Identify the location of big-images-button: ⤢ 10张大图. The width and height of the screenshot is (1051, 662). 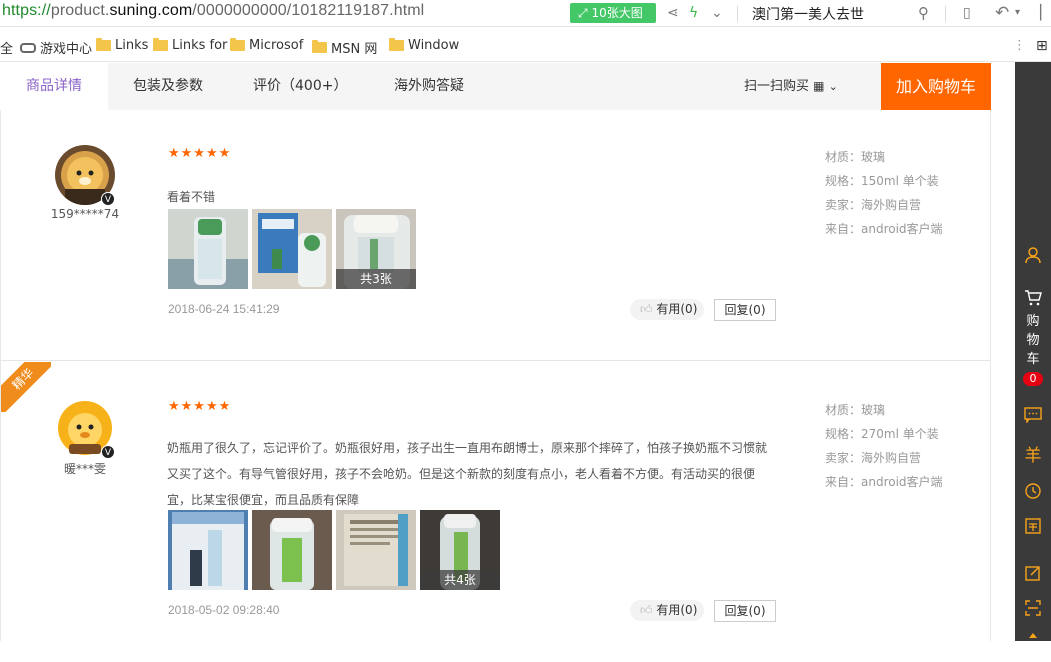
(613, 13).